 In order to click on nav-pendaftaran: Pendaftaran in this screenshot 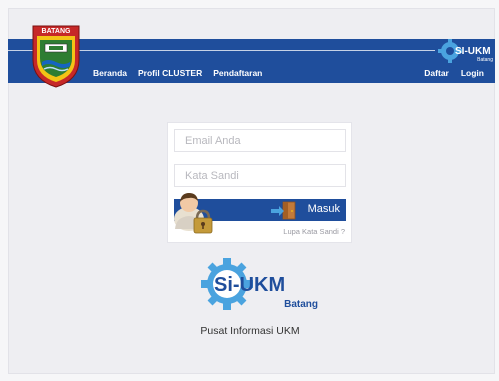, I will do `click(237, 73)`.